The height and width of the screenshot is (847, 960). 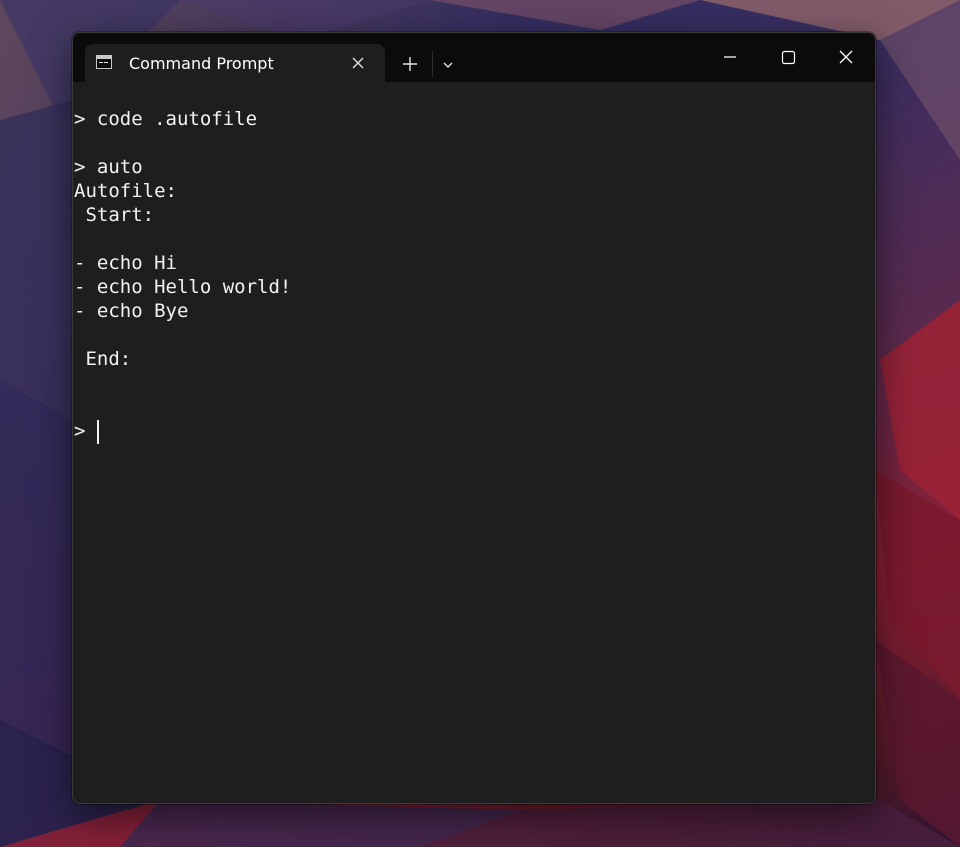 What do you see at coordinates (183, 287) in the screenshot?
I see `terminal-line: - echo Hello world!` at bounding box center [183, 287].